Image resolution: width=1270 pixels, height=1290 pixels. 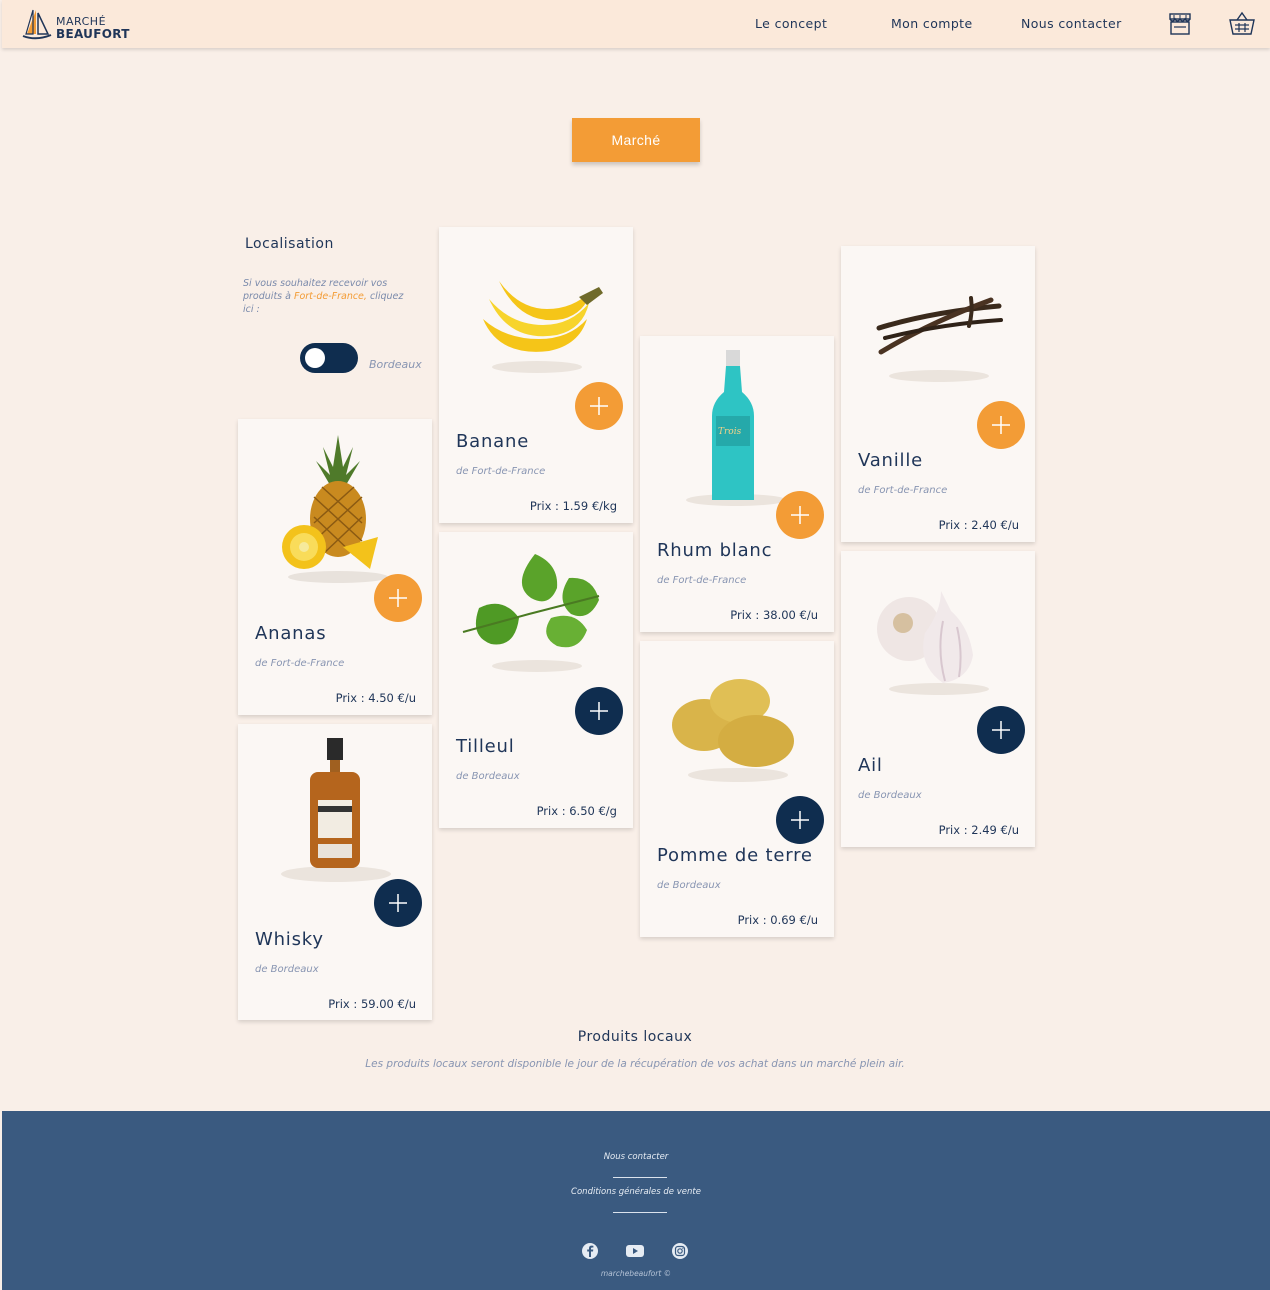 I want to click on rum-bottle-image: Trois, so click(x=736, y=428).